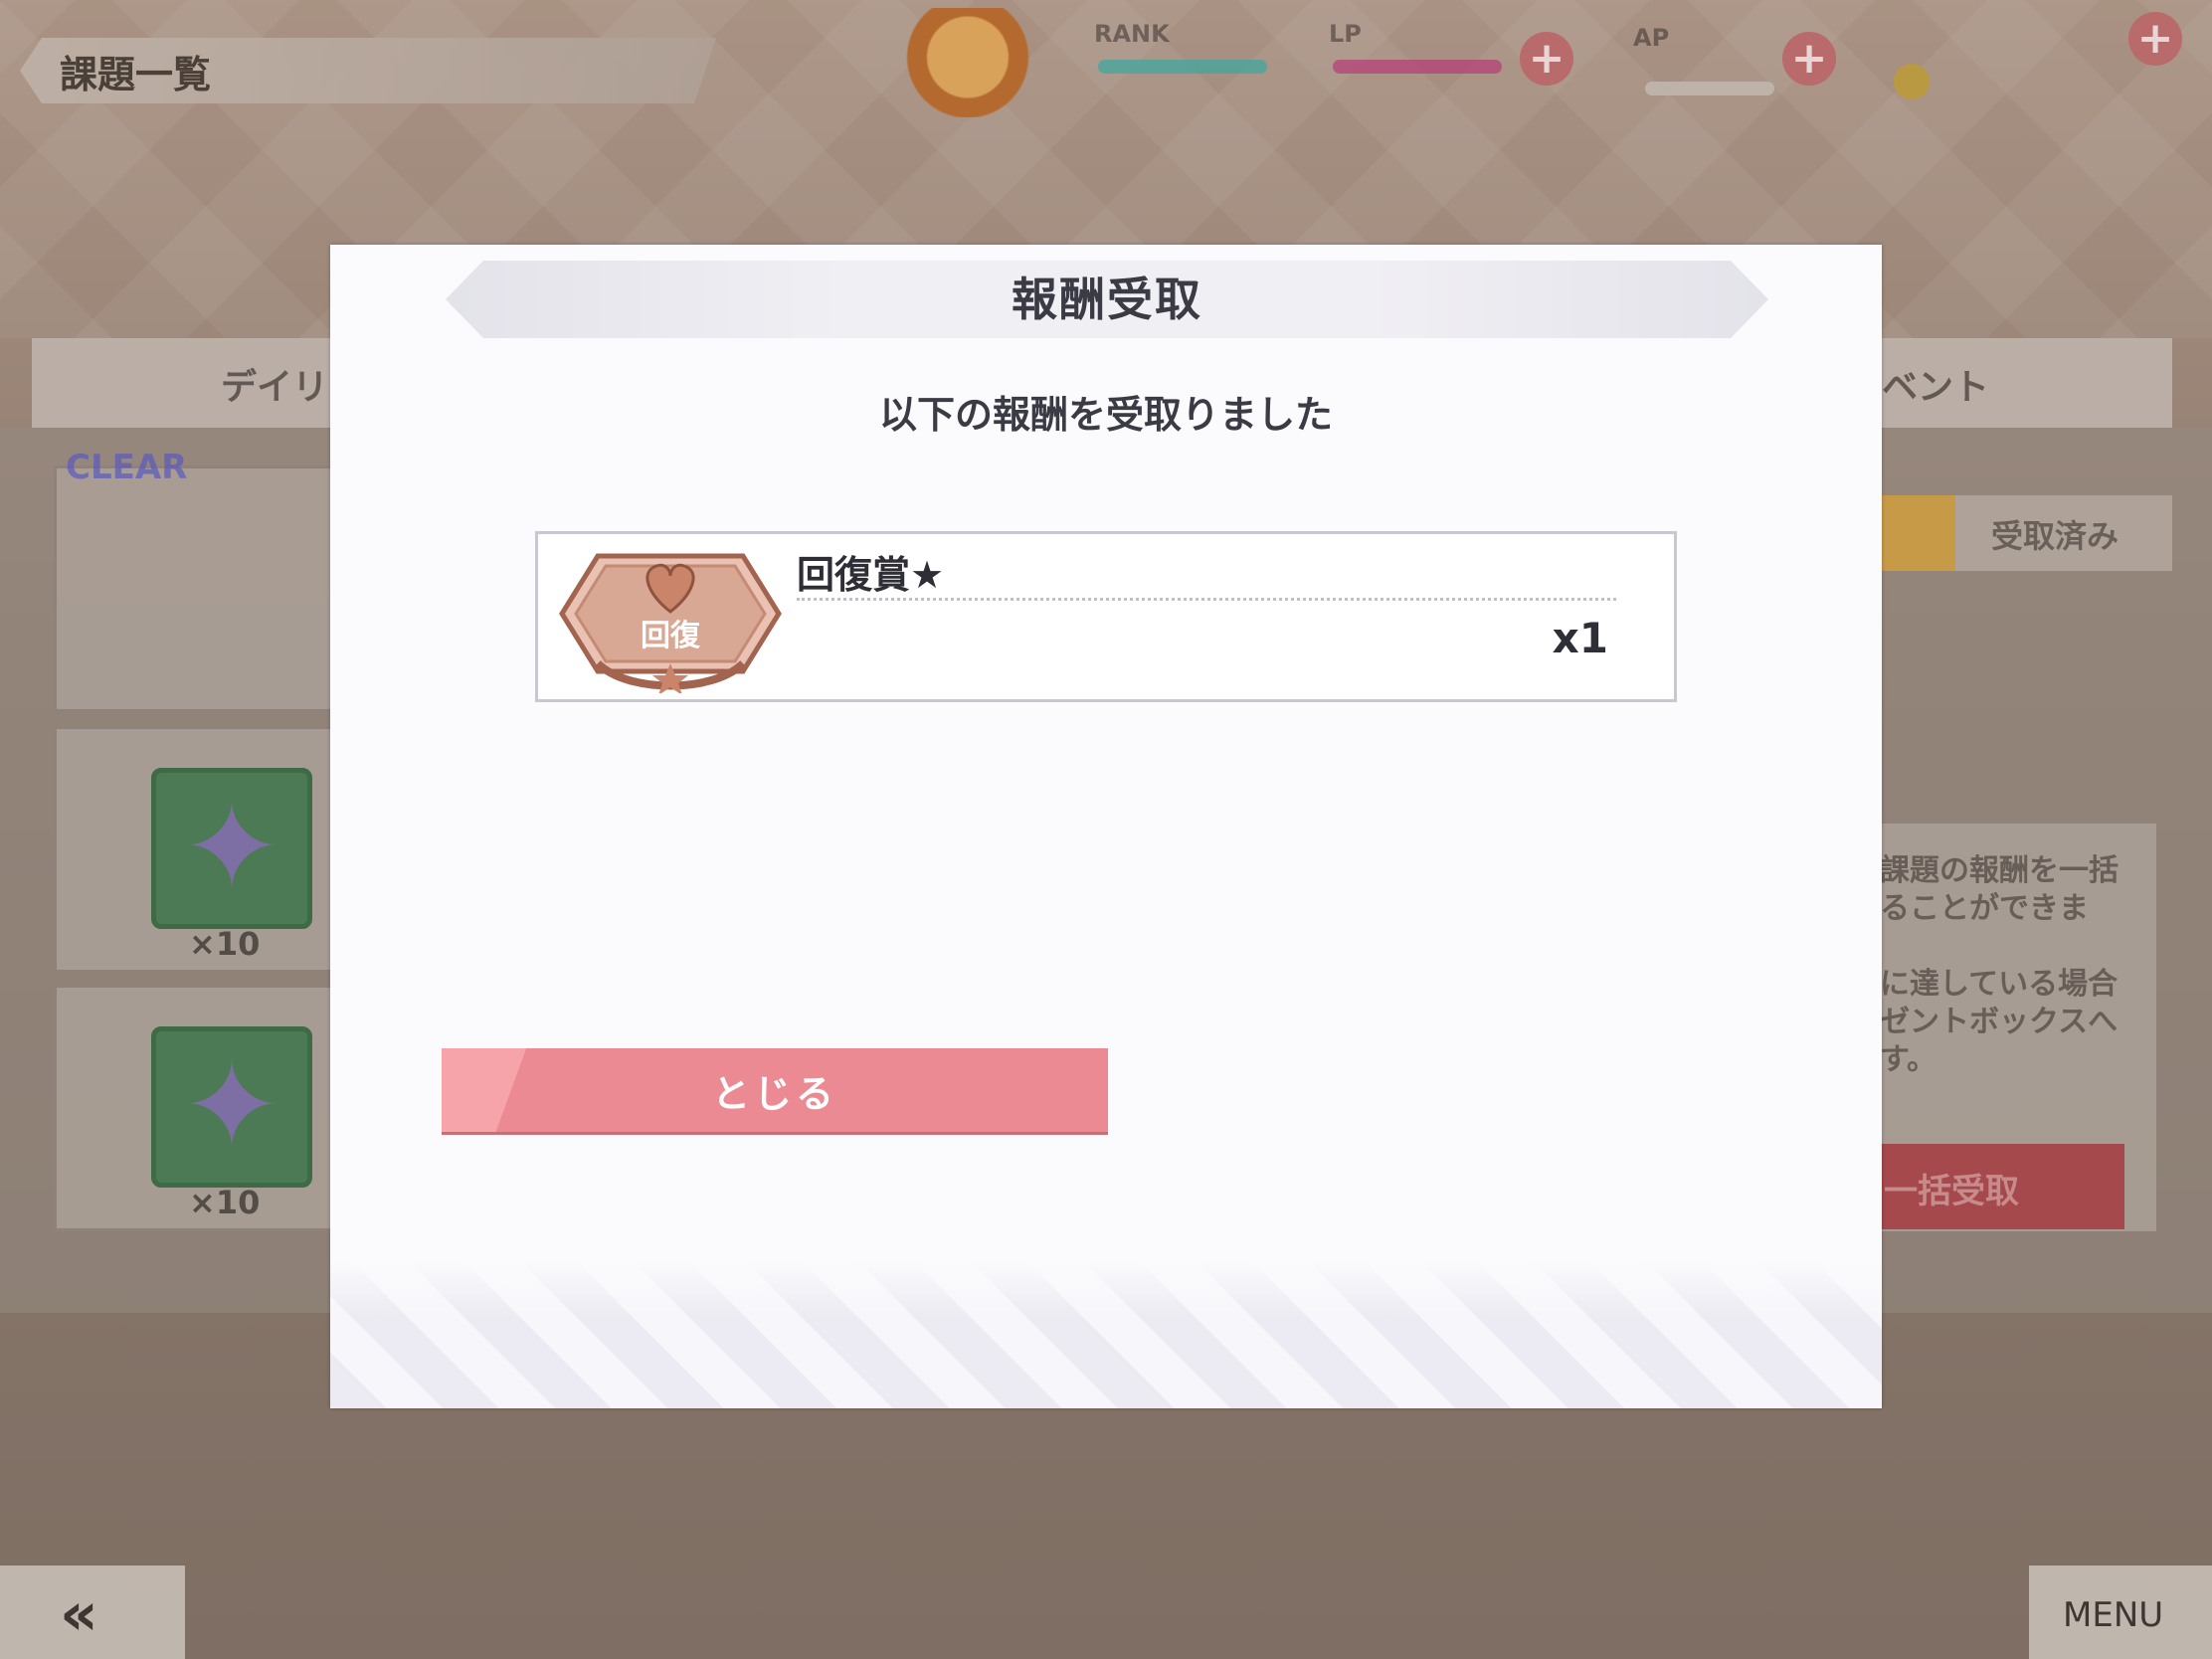 This screenshot has height=1659, width=2212. Describe the element at coordinates (2055, 536) in the screenshot. I see `tab-received-label: 受取済み` at that location.